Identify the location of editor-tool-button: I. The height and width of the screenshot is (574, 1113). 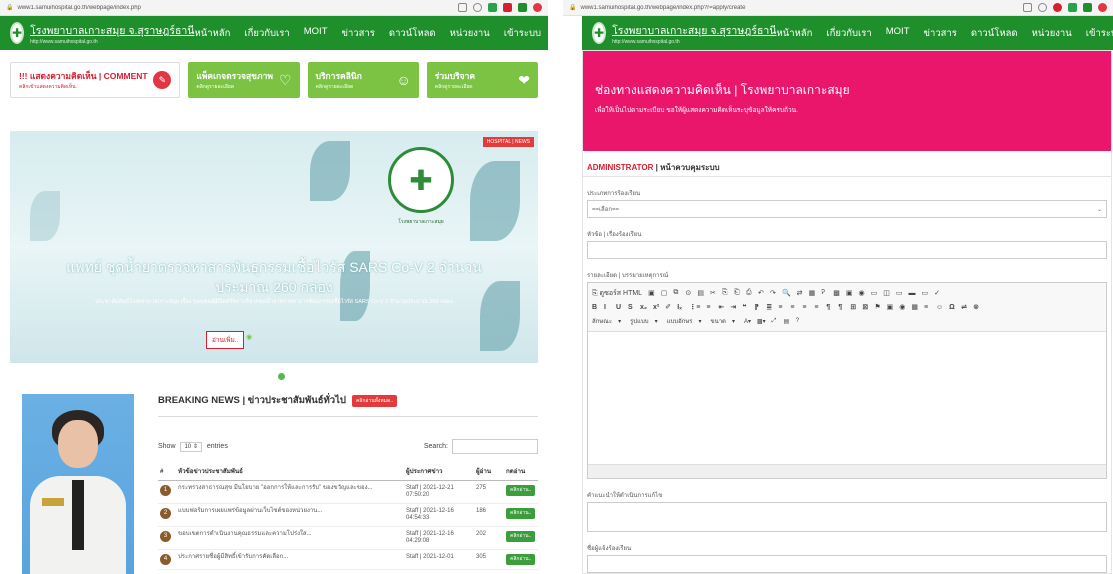
(607, 307).